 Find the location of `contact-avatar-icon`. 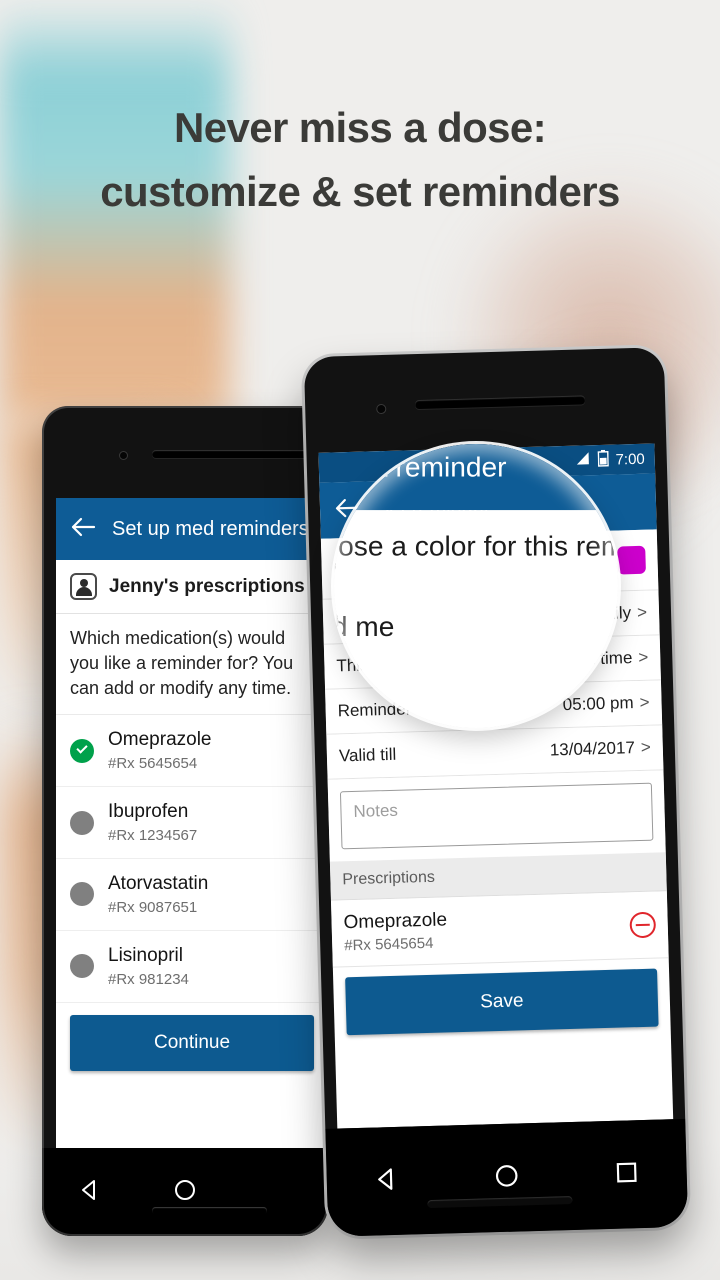

contact-avatar-icon is located at coordinates (83, 586).